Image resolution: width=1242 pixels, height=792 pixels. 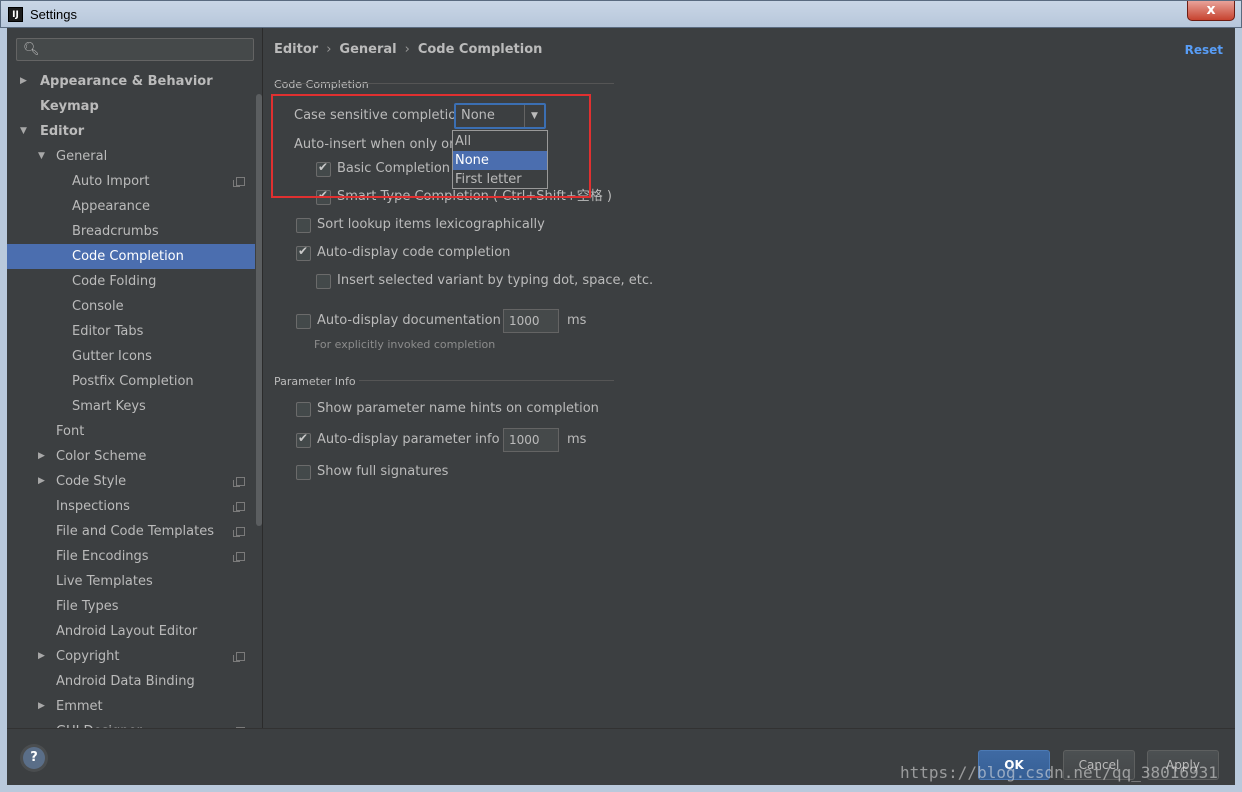 I want to click on auto-display-parameter-info-checkbox, so click(x=303, y=439).